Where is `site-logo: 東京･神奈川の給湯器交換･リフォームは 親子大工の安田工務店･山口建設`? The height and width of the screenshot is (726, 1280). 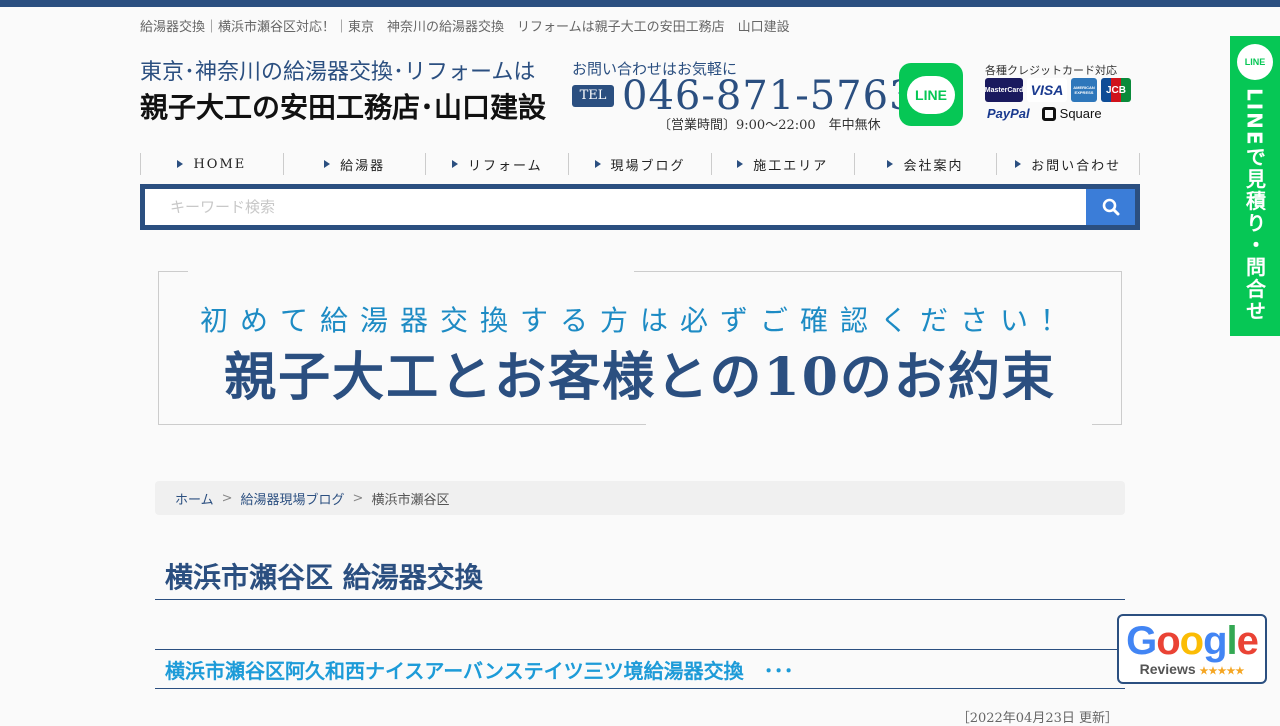
site-logo: 東京･神奈川の給湯器交換･リフォームは 親子大工の安田工務店･山口建設 is located at coordinates (350, 93).